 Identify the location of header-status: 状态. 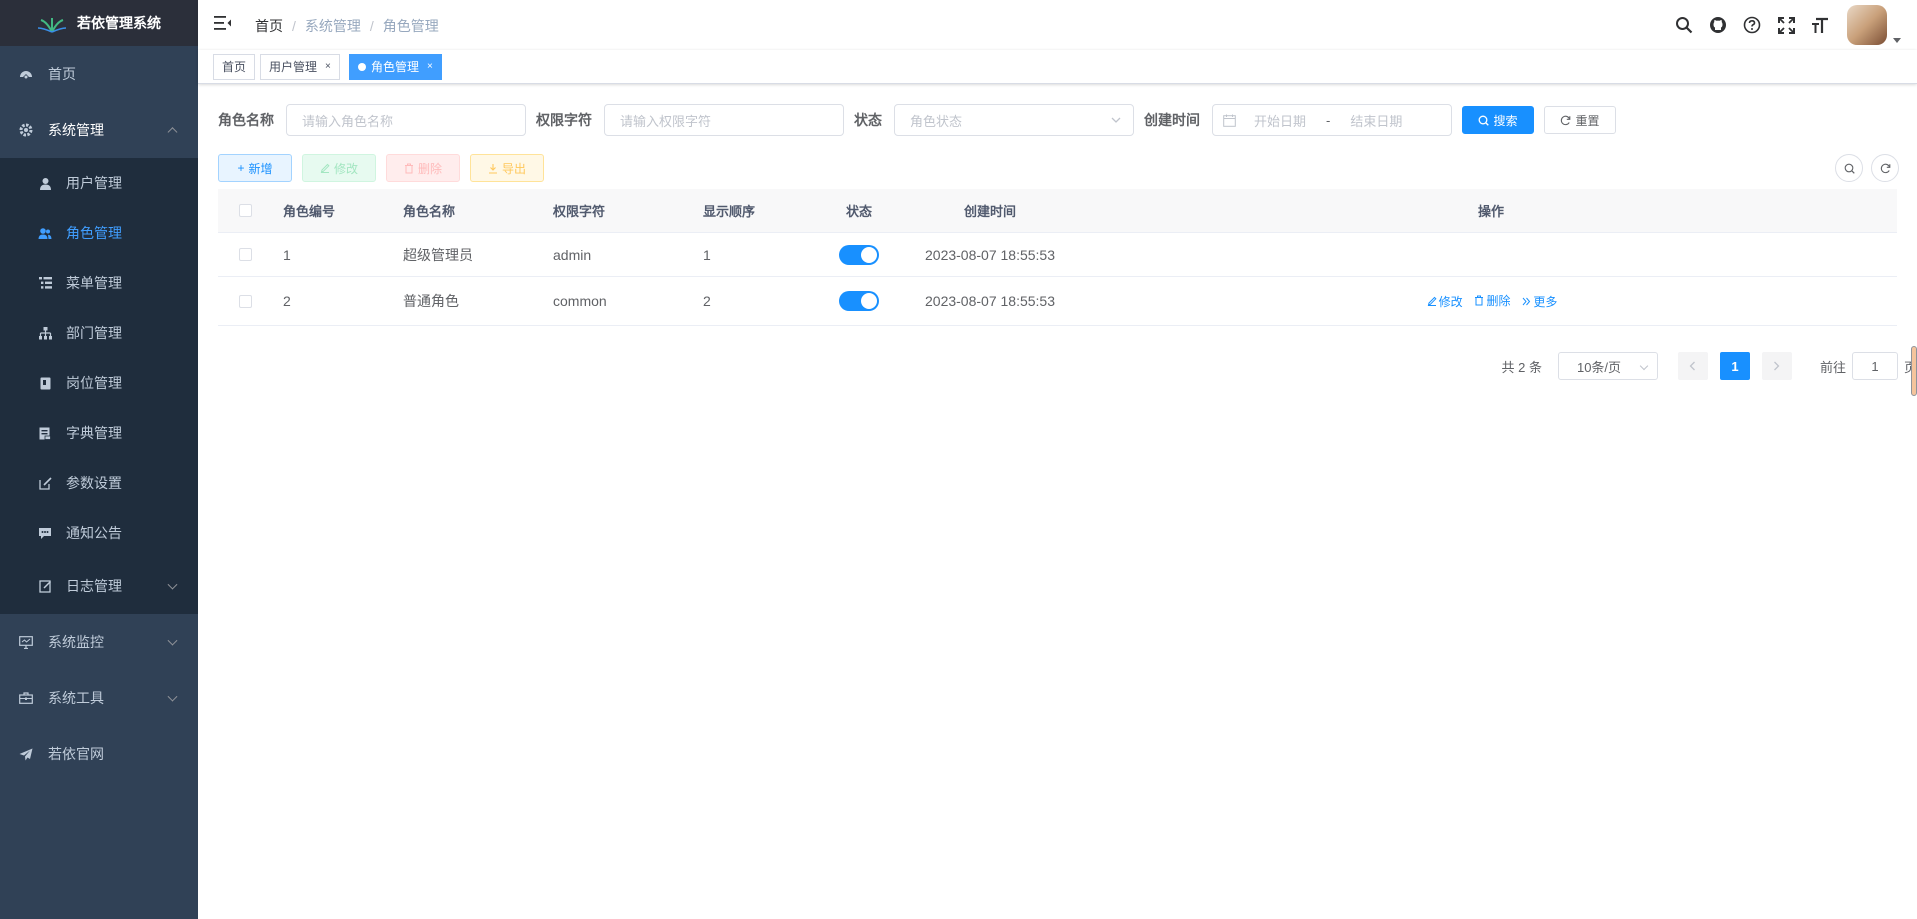
(859, 210).